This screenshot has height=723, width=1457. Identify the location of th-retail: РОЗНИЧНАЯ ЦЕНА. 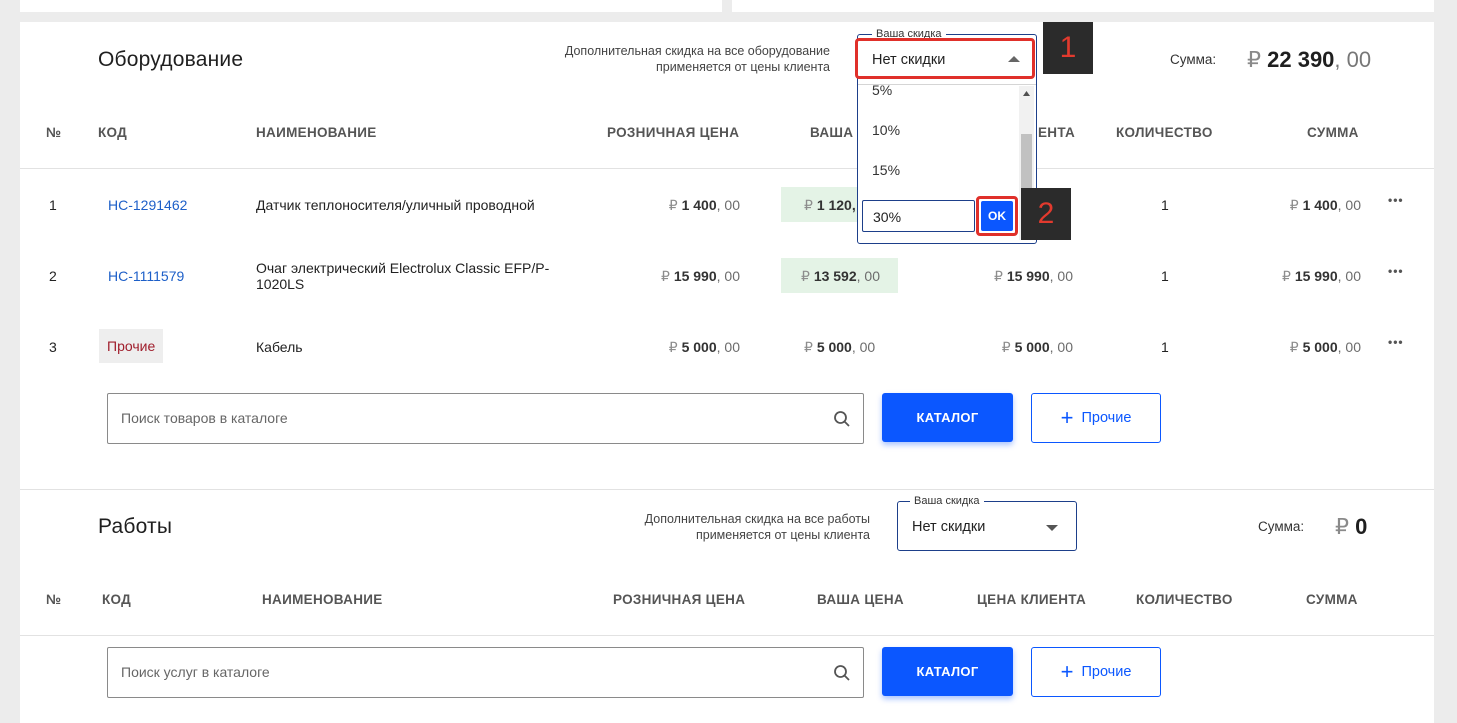
(673, 132).